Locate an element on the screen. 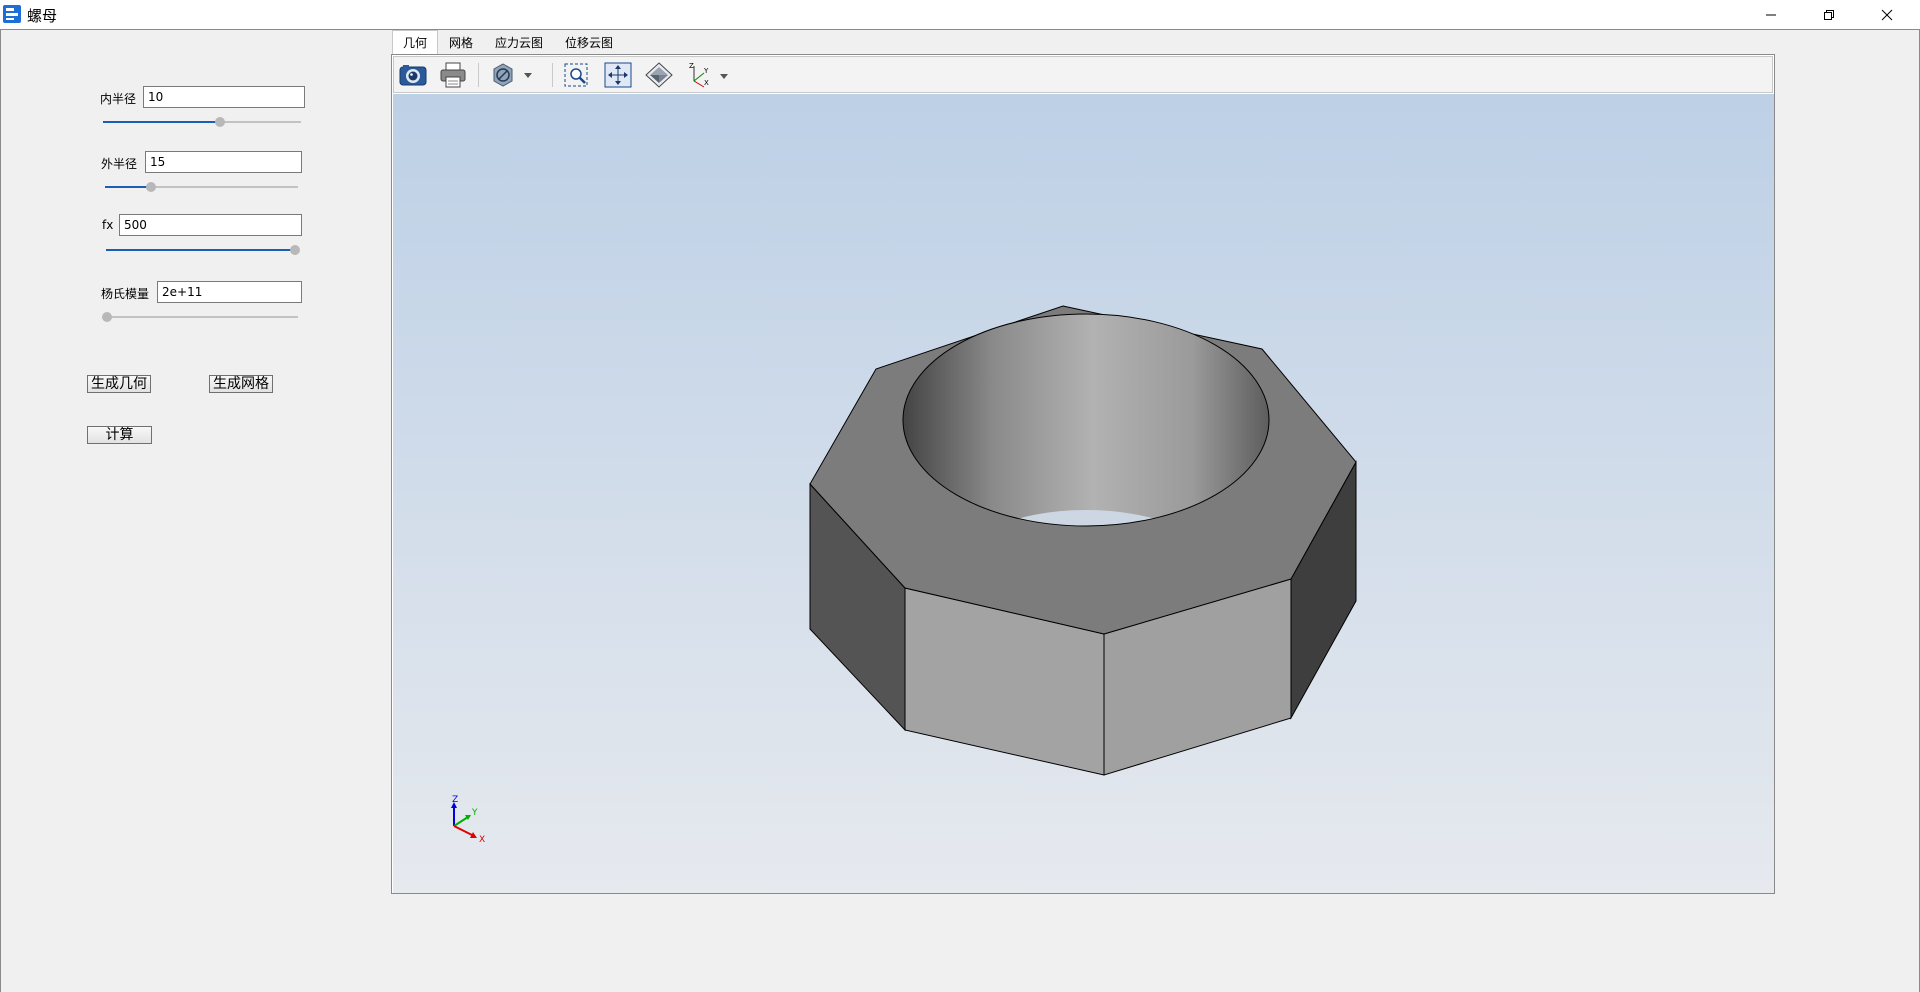 The image size is (1920, 992). inner-radius-slider is located at coordinates (202, 122).